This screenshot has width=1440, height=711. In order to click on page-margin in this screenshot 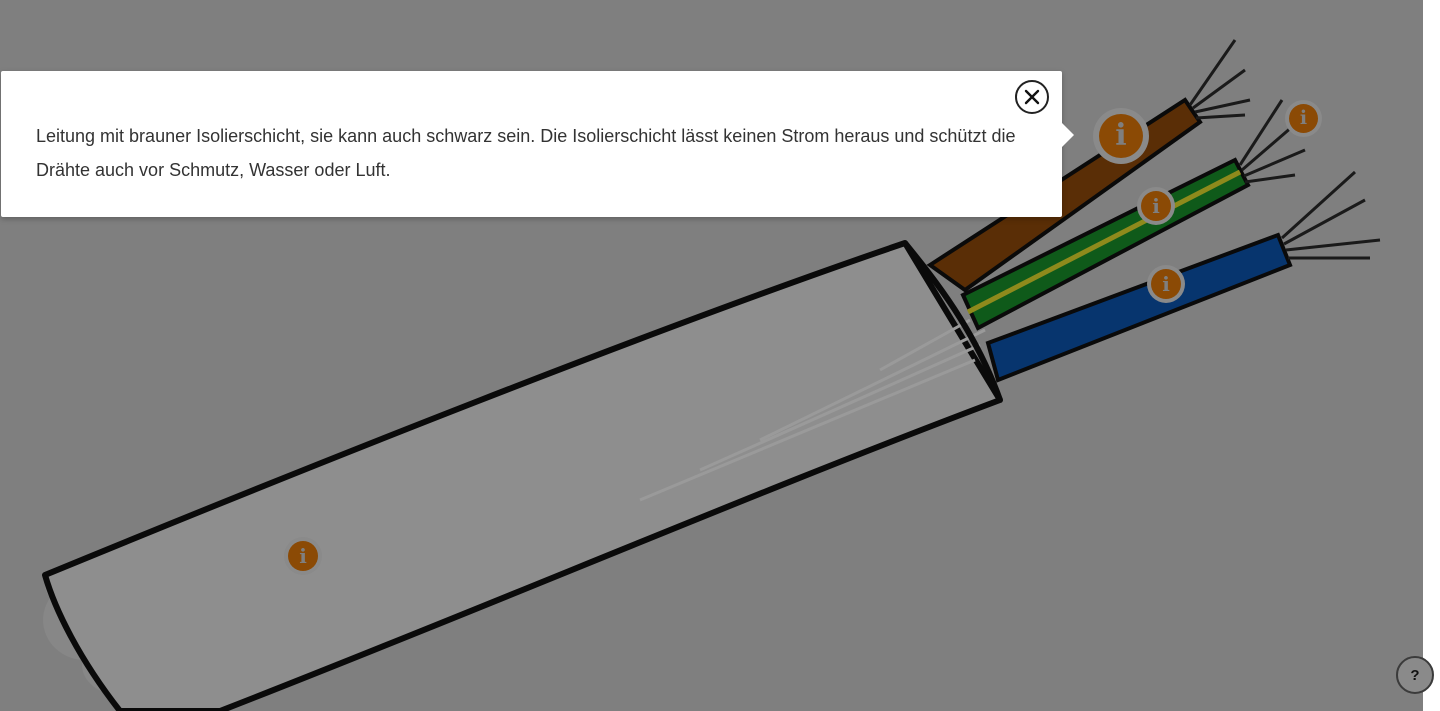, I will do `click(1431, 355)`.